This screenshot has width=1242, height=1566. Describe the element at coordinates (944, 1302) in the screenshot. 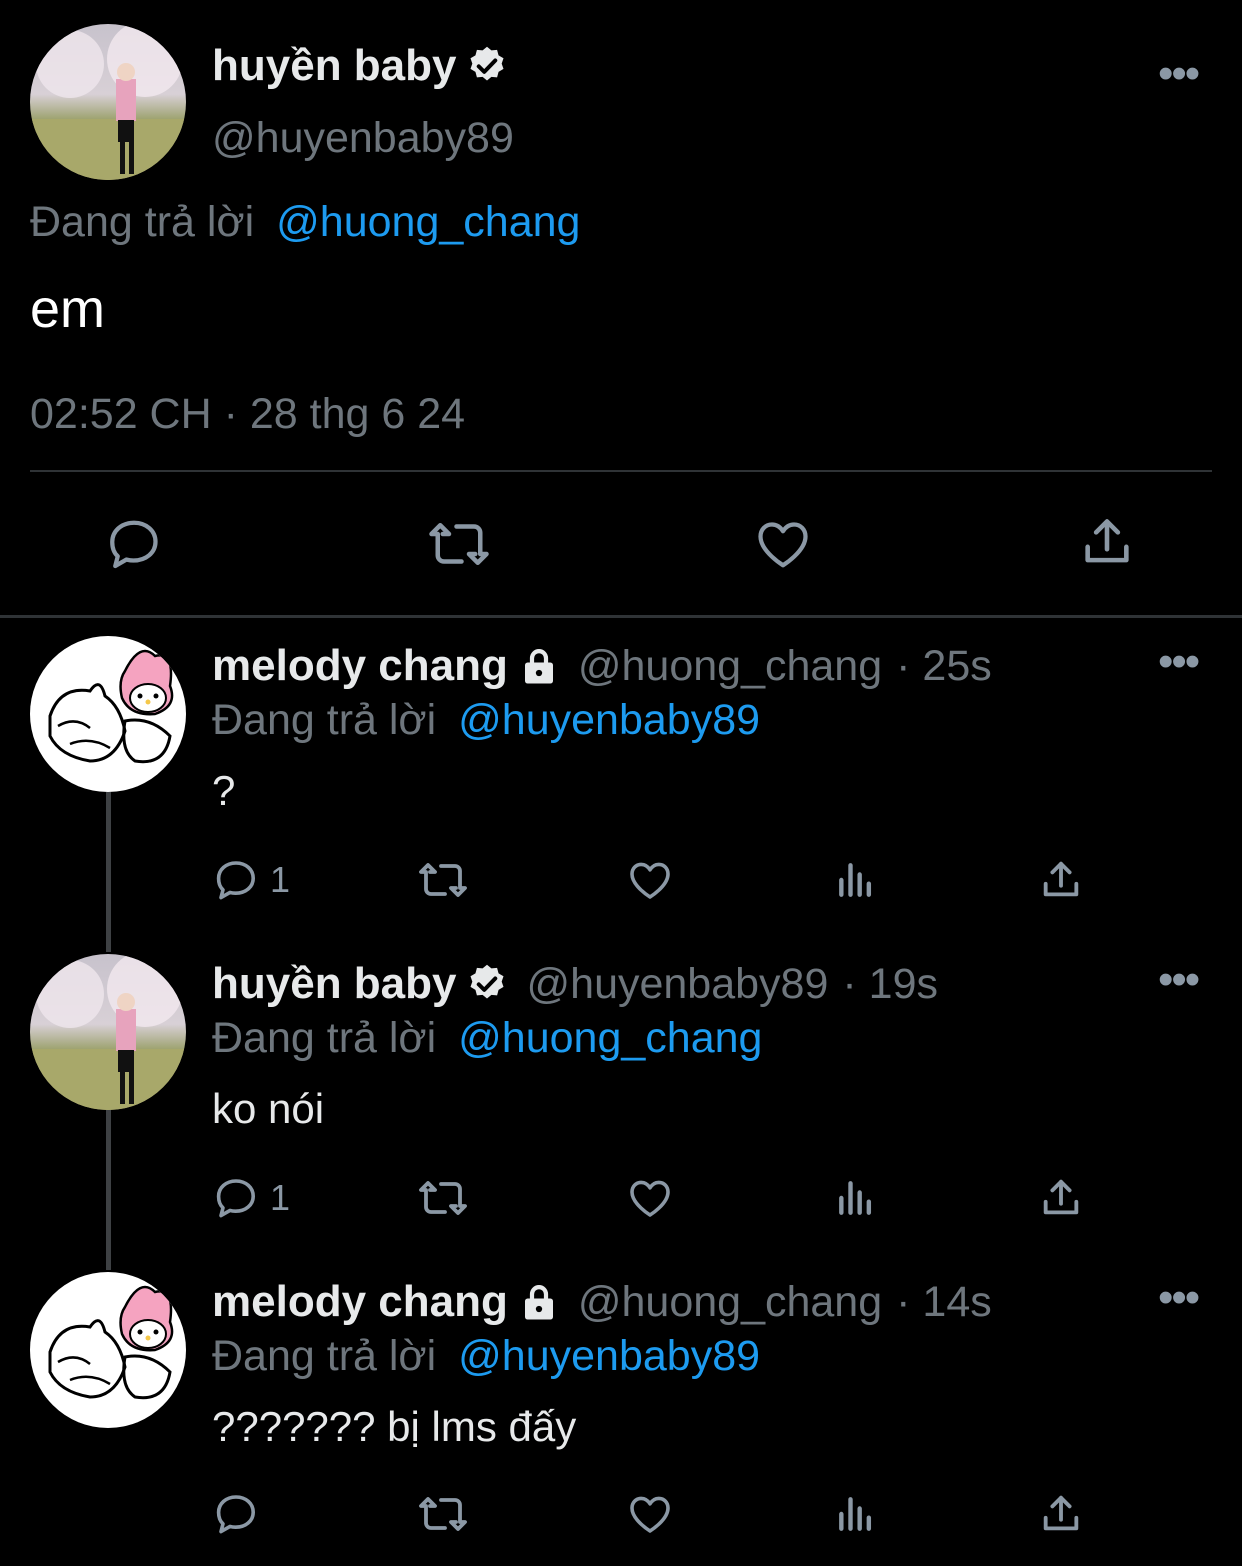

I see `reply-time: · 14s` at that location.